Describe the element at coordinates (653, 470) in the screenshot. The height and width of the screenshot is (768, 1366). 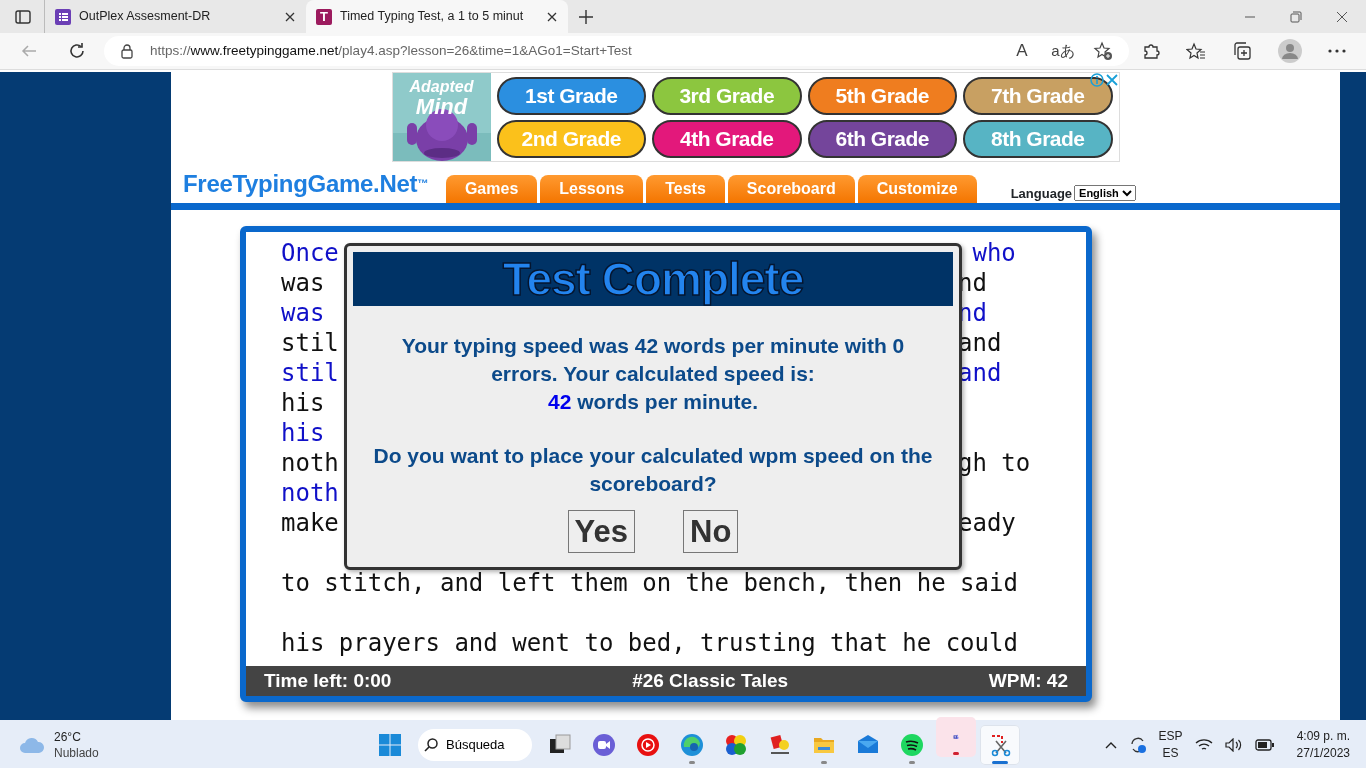
I see `dialog-question: Do you want to place your calculated wpm speed on the scoreboard?` at that location.